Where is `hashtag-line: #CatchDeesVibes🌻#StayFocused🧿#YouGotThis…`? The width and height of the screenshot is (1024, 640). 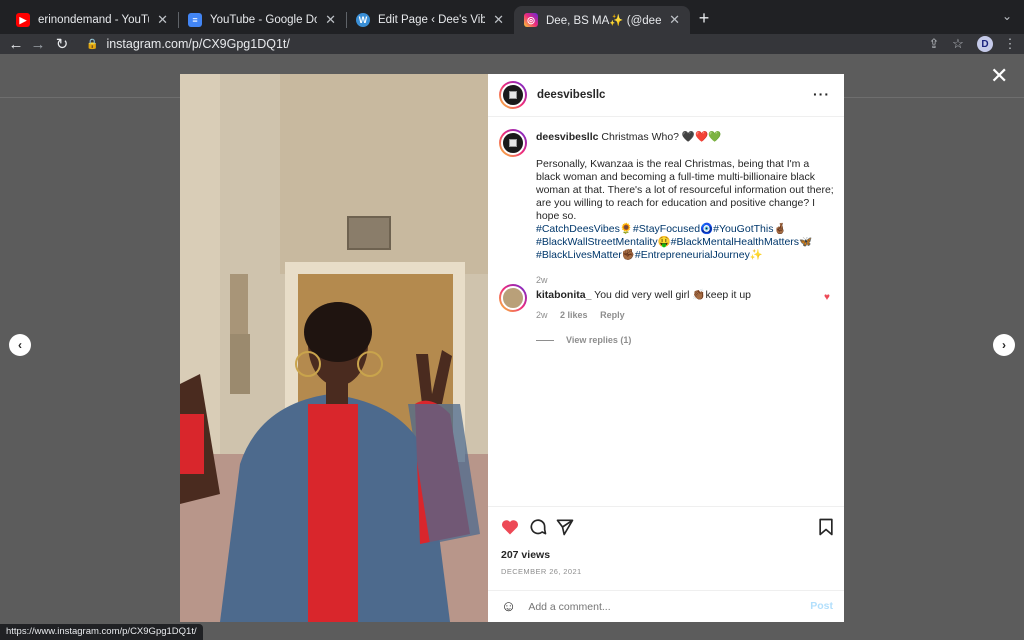 hashtag-line: #CatchDeesVibes🌻#StayFocused🧿#YouGotThis… is located at coordinates (686, 229).